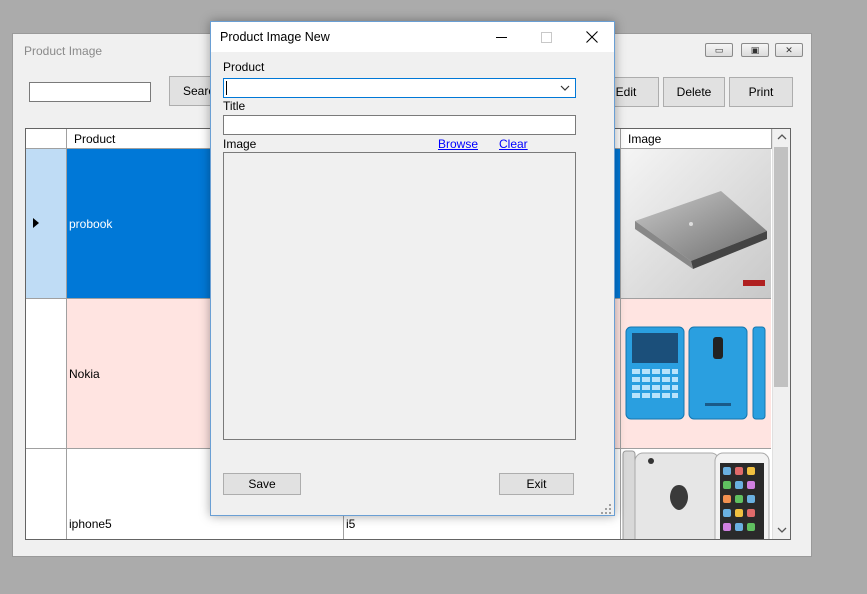 The width and height of the screenshot is (867, 594). I want to click on resize-grip-icon, so click(606, 509).